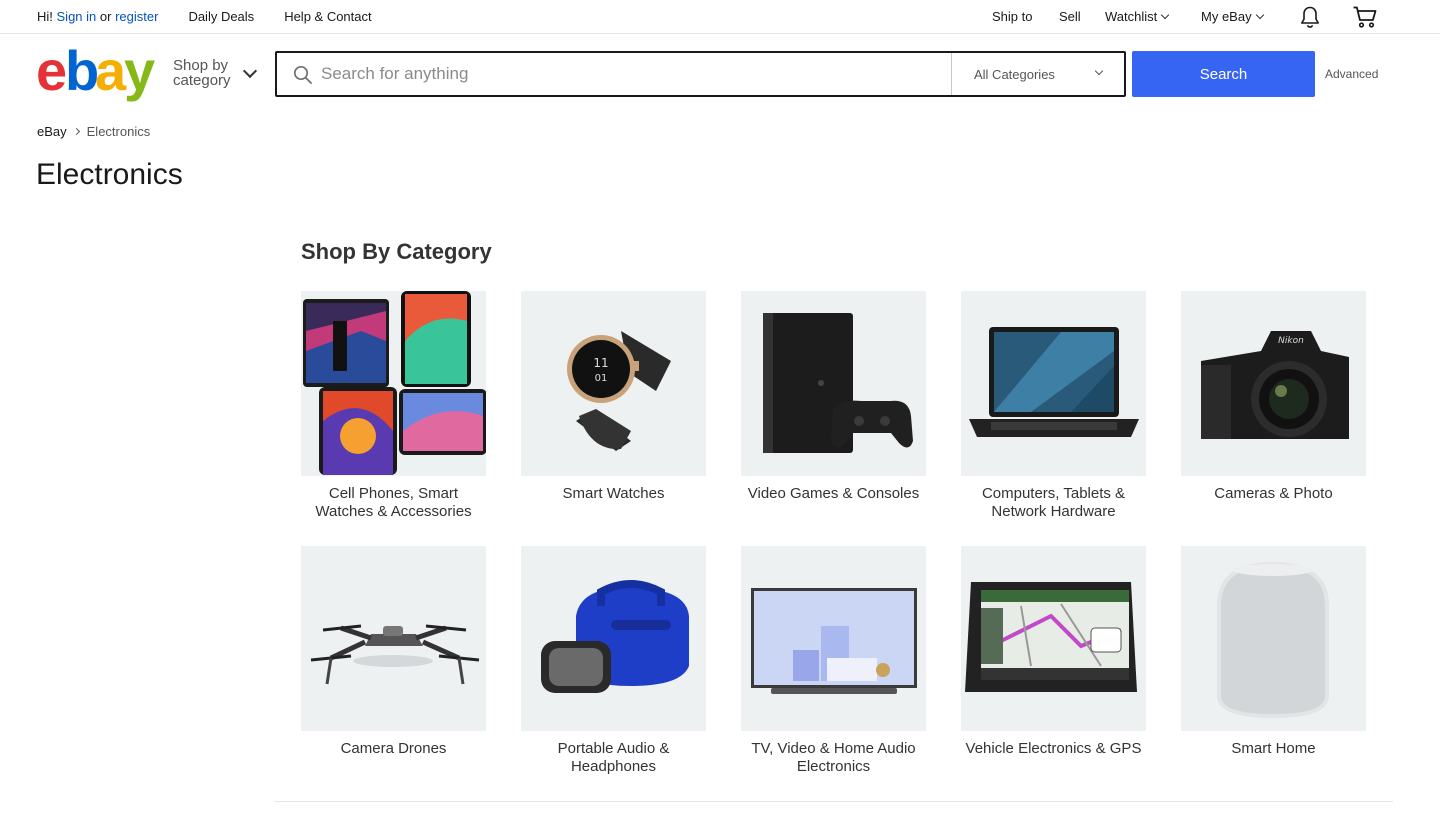 The height and width of the screenshot is (820, 1440). I want to click on section-title: Shop By Category, so click(396, 251).